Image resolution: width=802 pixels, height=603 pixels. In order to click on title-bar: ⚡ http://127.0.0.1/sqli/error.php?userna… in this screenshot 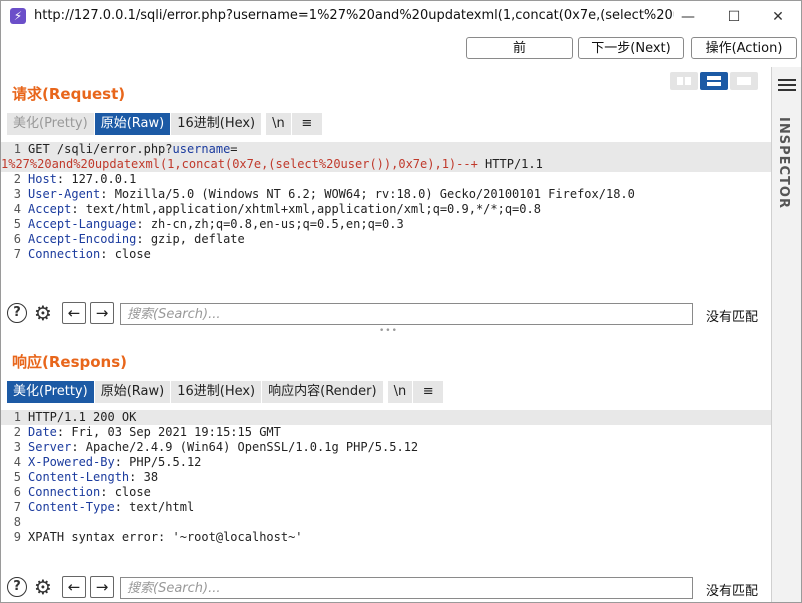, I will do `click(401, 17)`.